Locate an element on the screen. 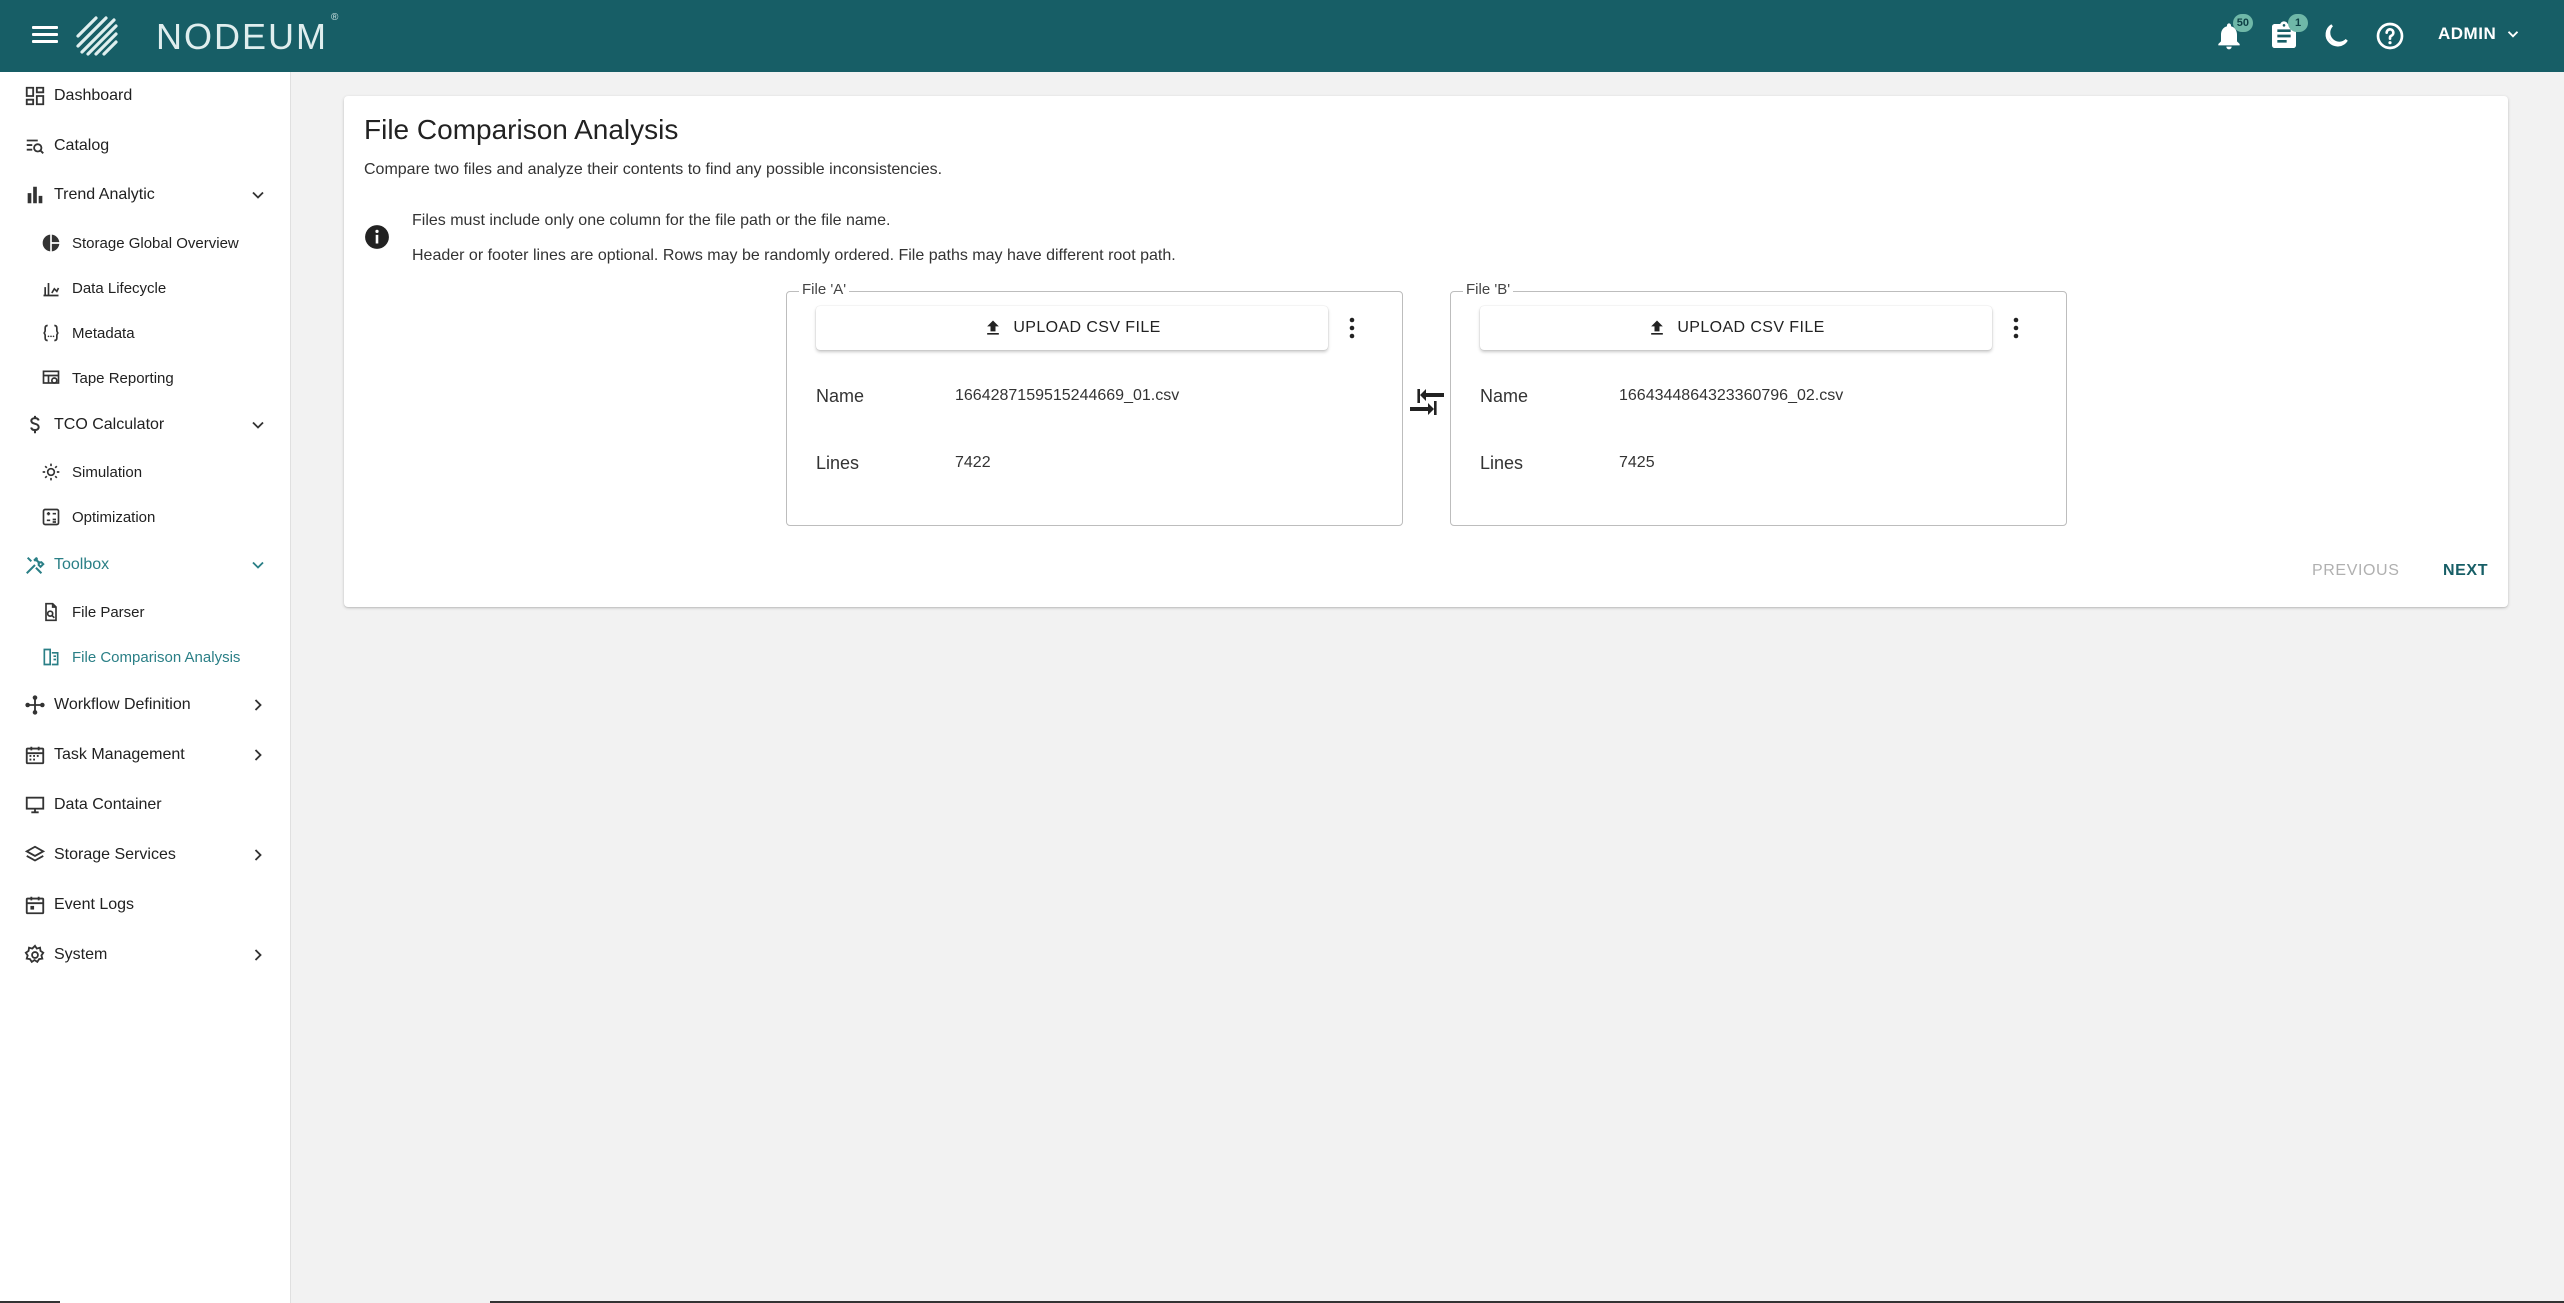 This screenshot has height=1303, width=2564. sidebar-item-data-container: Data Container is located at coordinates (145, 805).